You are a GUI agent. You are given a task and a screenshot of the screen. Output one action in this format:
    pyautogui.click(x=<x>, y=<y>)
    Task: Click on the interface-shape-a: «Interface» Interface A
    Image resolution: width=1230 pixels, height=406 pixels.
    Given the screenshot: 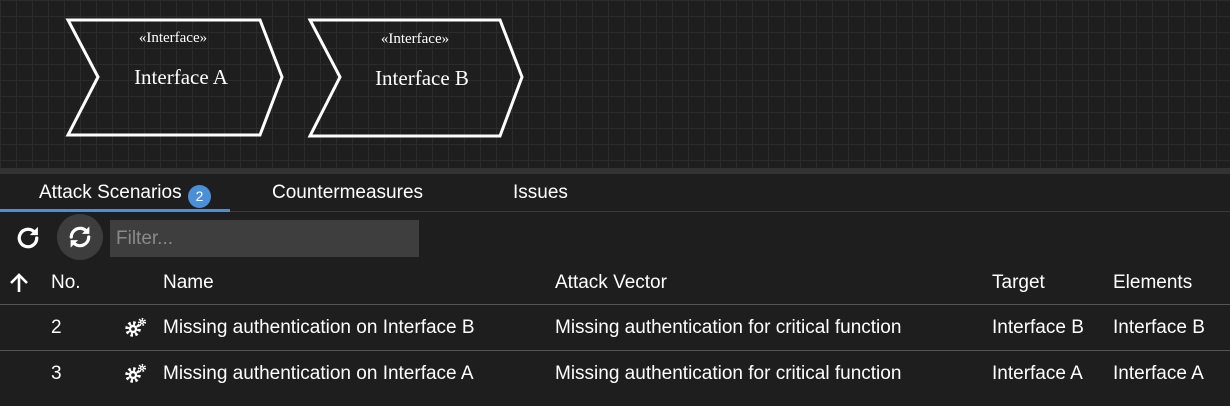 What is the action you would take?
    pyautogui.click(x=174, y=77)
    